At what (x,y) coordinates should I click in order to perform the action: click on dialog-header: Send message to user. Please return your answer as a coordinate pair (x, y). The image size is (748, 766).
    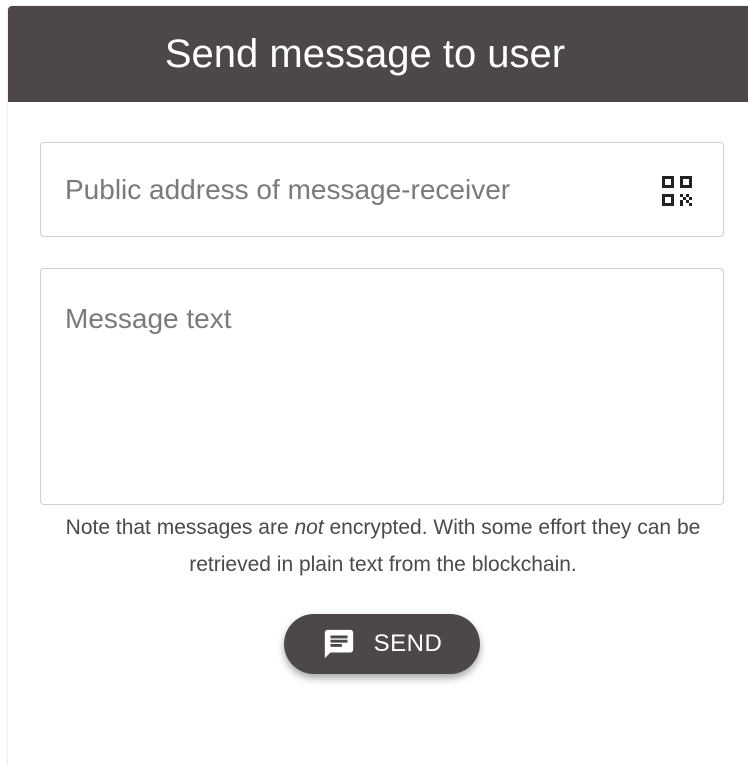
    Looking at the image, I should click on (378, 54).